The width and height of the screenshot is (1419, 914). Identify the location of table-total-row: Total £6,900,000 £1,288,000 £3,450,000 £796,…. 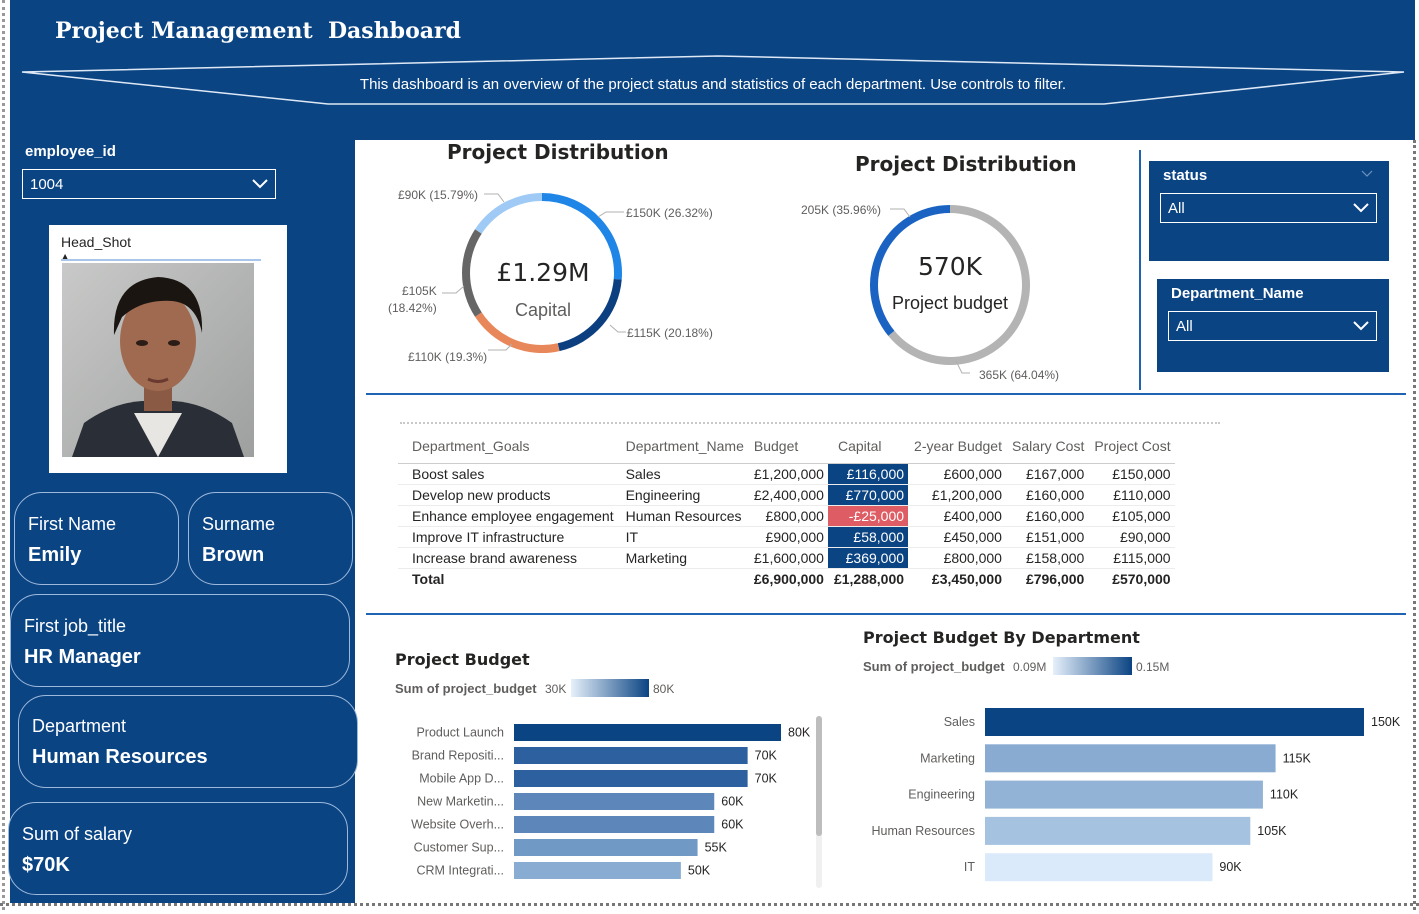
(786, 578).